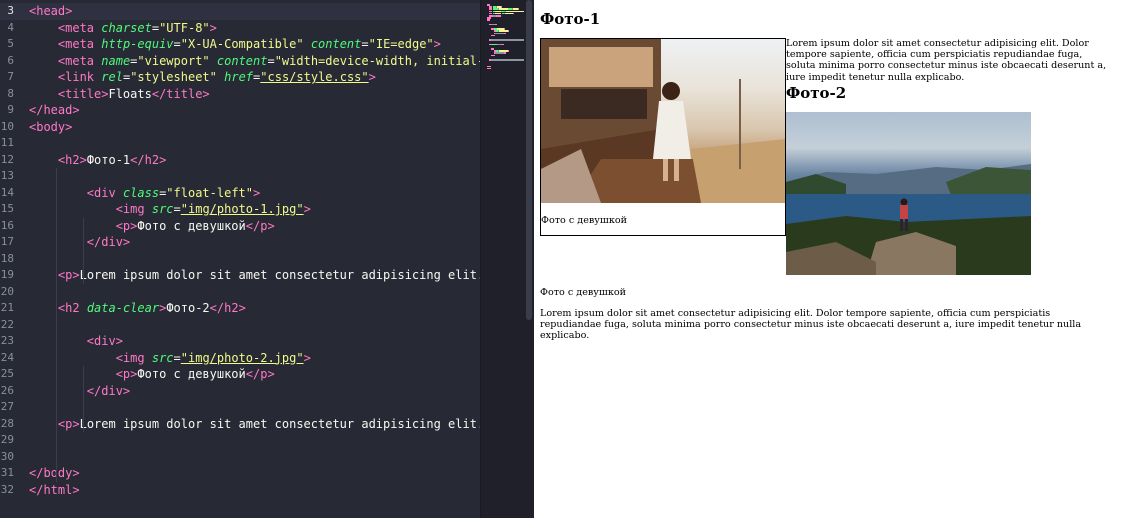 The height and width of the screenshot is (518, 1122). Describe the element at coordinates (240, 28) in the screenshot. I see `code-line: 4 <meta charset="UTF-8">` at that location.